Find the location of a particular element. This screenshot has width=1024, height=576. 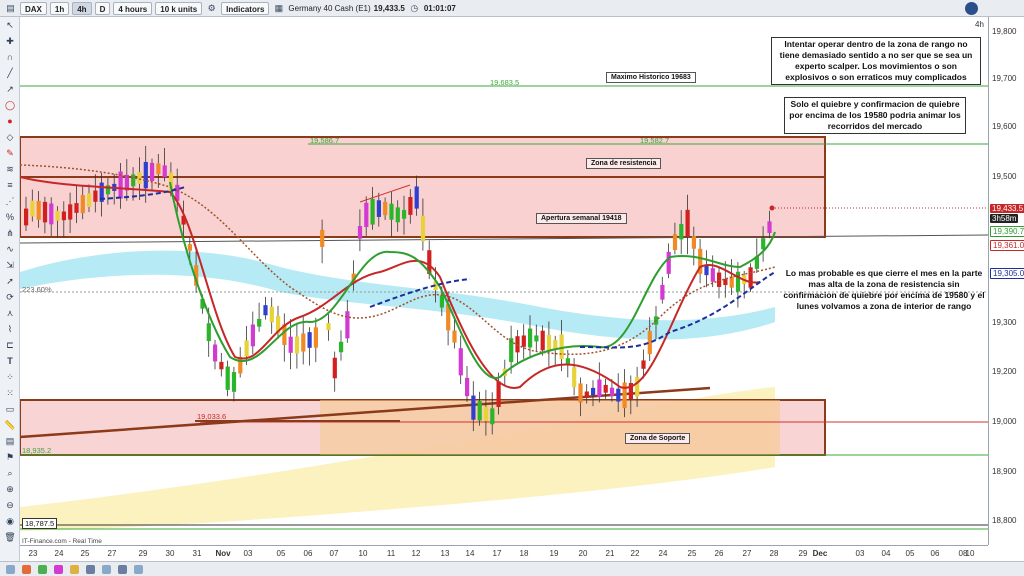

max-historic-label: Maximo Historico 19683 is located at coordinates (651, 77).